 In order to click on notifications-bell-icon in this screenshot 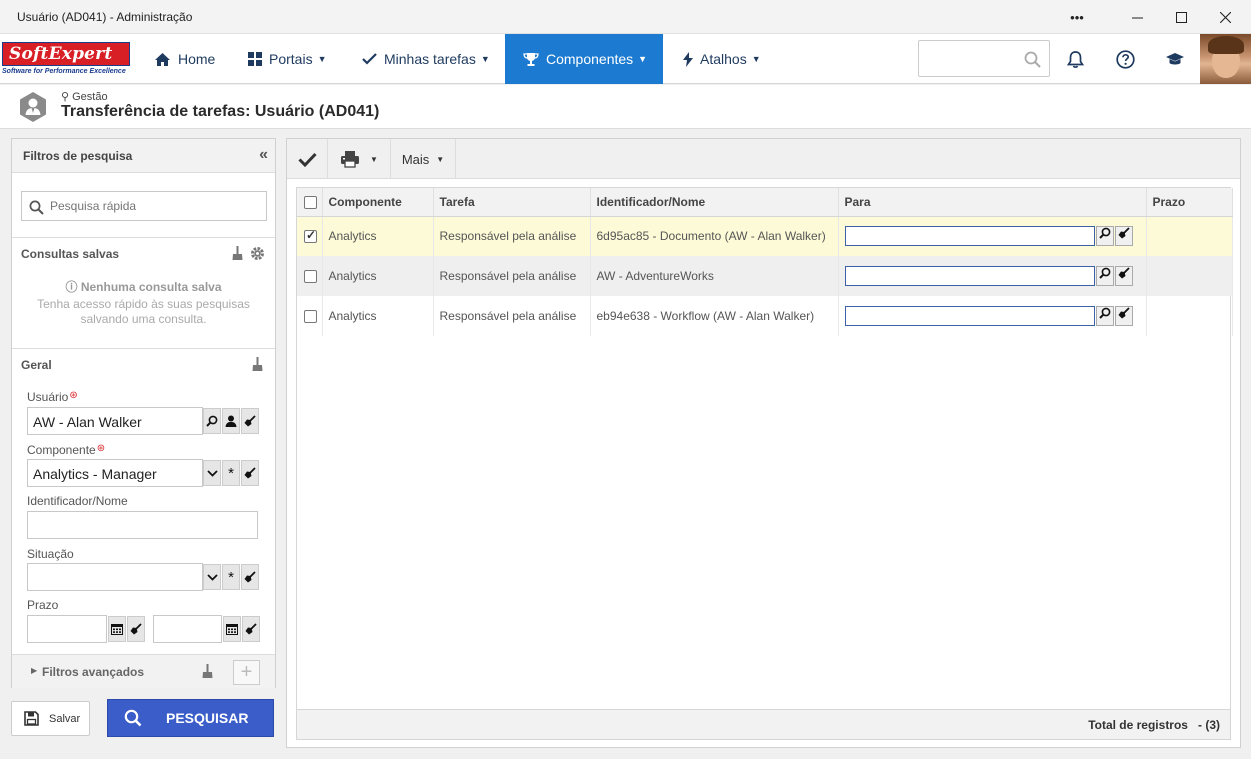, I will do `click(1075, 59)`.